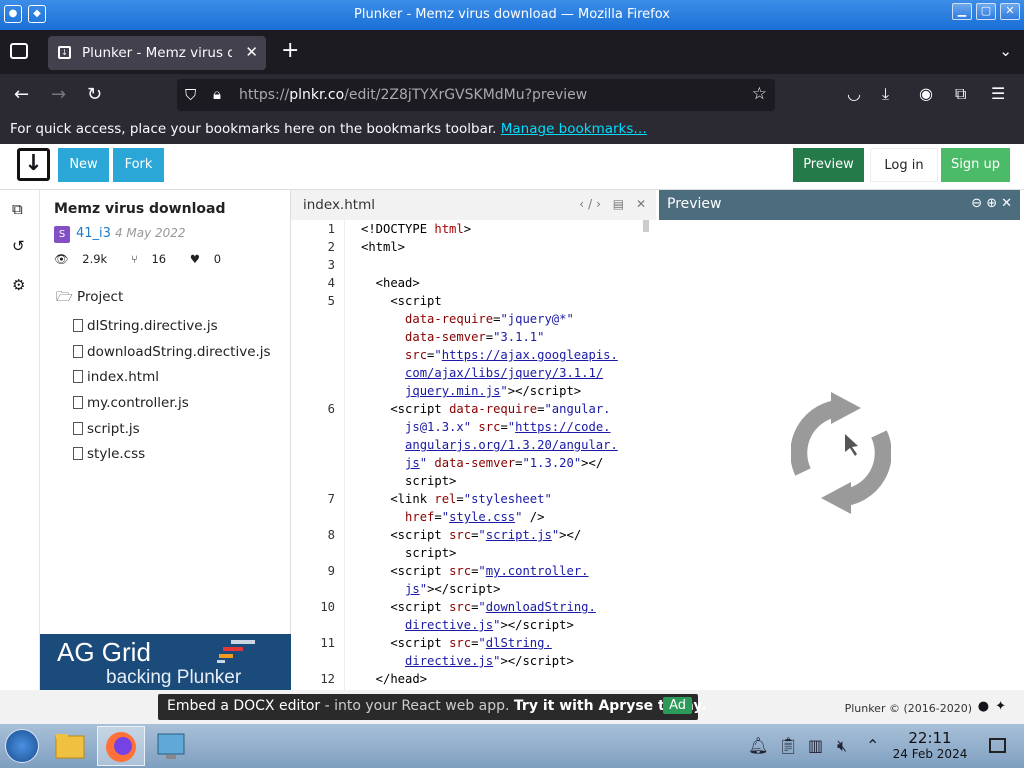 The image size is (1024, 771). Describe the element at coordinates (926, 93) in the screenshot. I see `account-icon: ◉` at that location.